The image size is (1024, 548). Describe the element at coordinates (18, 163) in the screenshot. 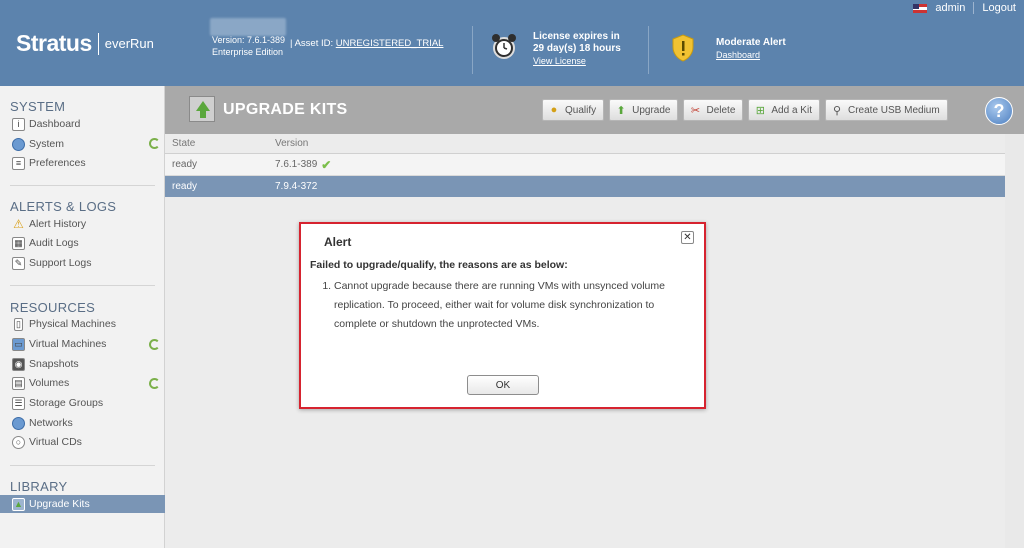

I see `preferences-icon: ≡` at that location.